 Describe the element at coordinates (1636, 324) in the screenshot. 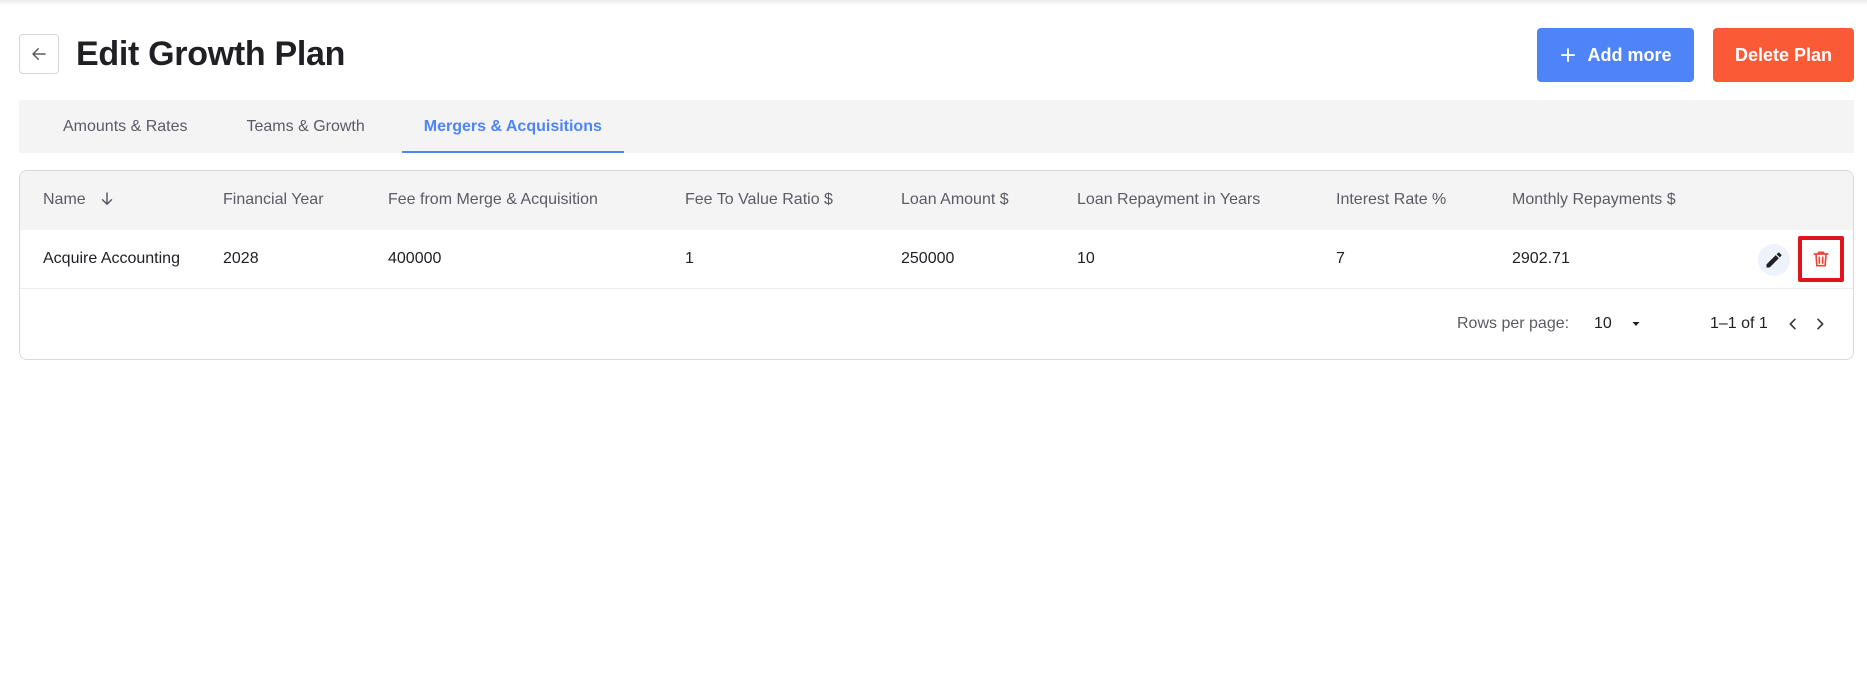

I see `caret-down-icon` at that location.